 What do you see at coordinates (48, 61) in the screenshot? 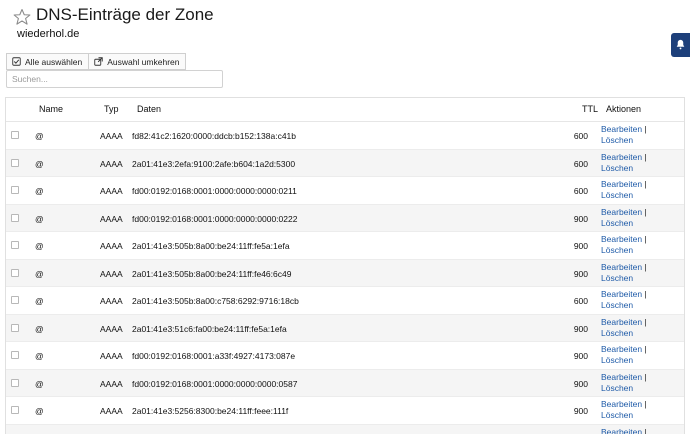
I see `select-all-button: Alle auswählen` at bounding box center [48, 61].